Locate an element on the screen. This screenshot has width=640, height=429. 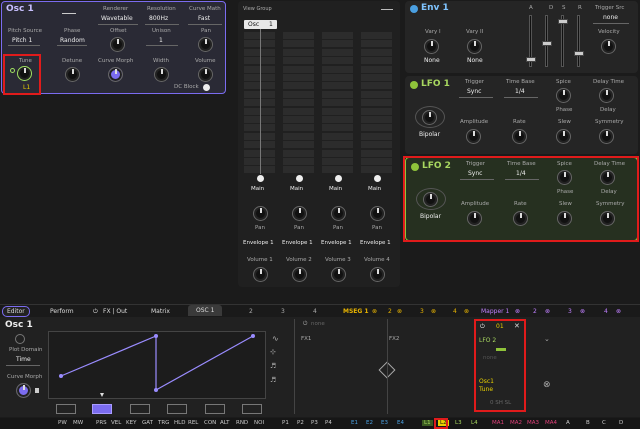
power-icon: ⏻ is located at coordinates (95, 312).